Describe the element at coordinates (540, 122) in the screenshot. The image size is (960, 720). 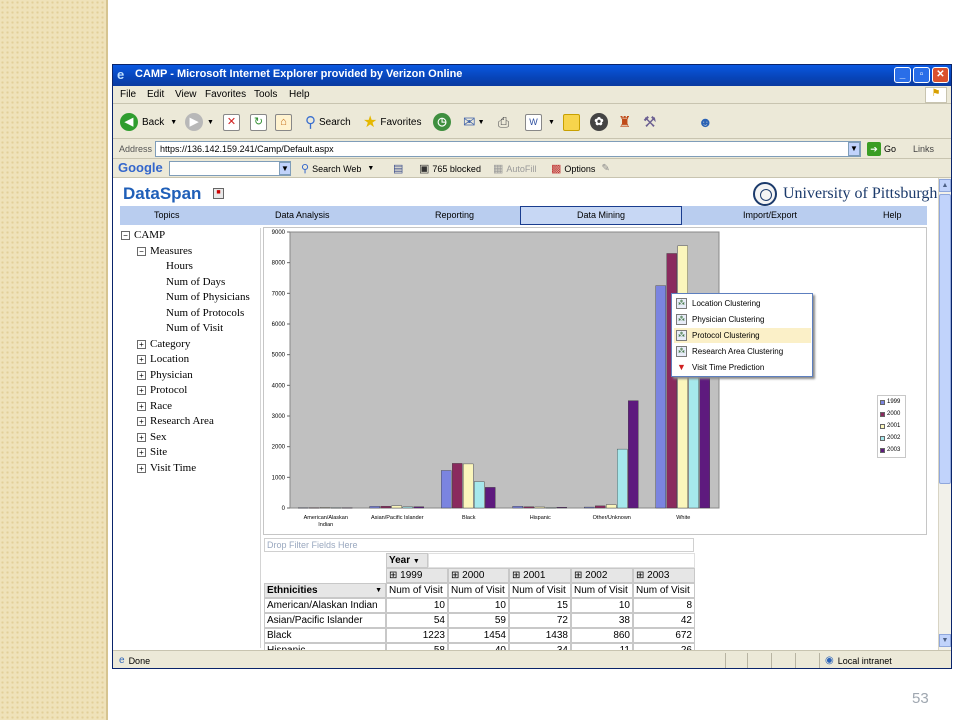
I see `edit-button: W ▼` at that location.